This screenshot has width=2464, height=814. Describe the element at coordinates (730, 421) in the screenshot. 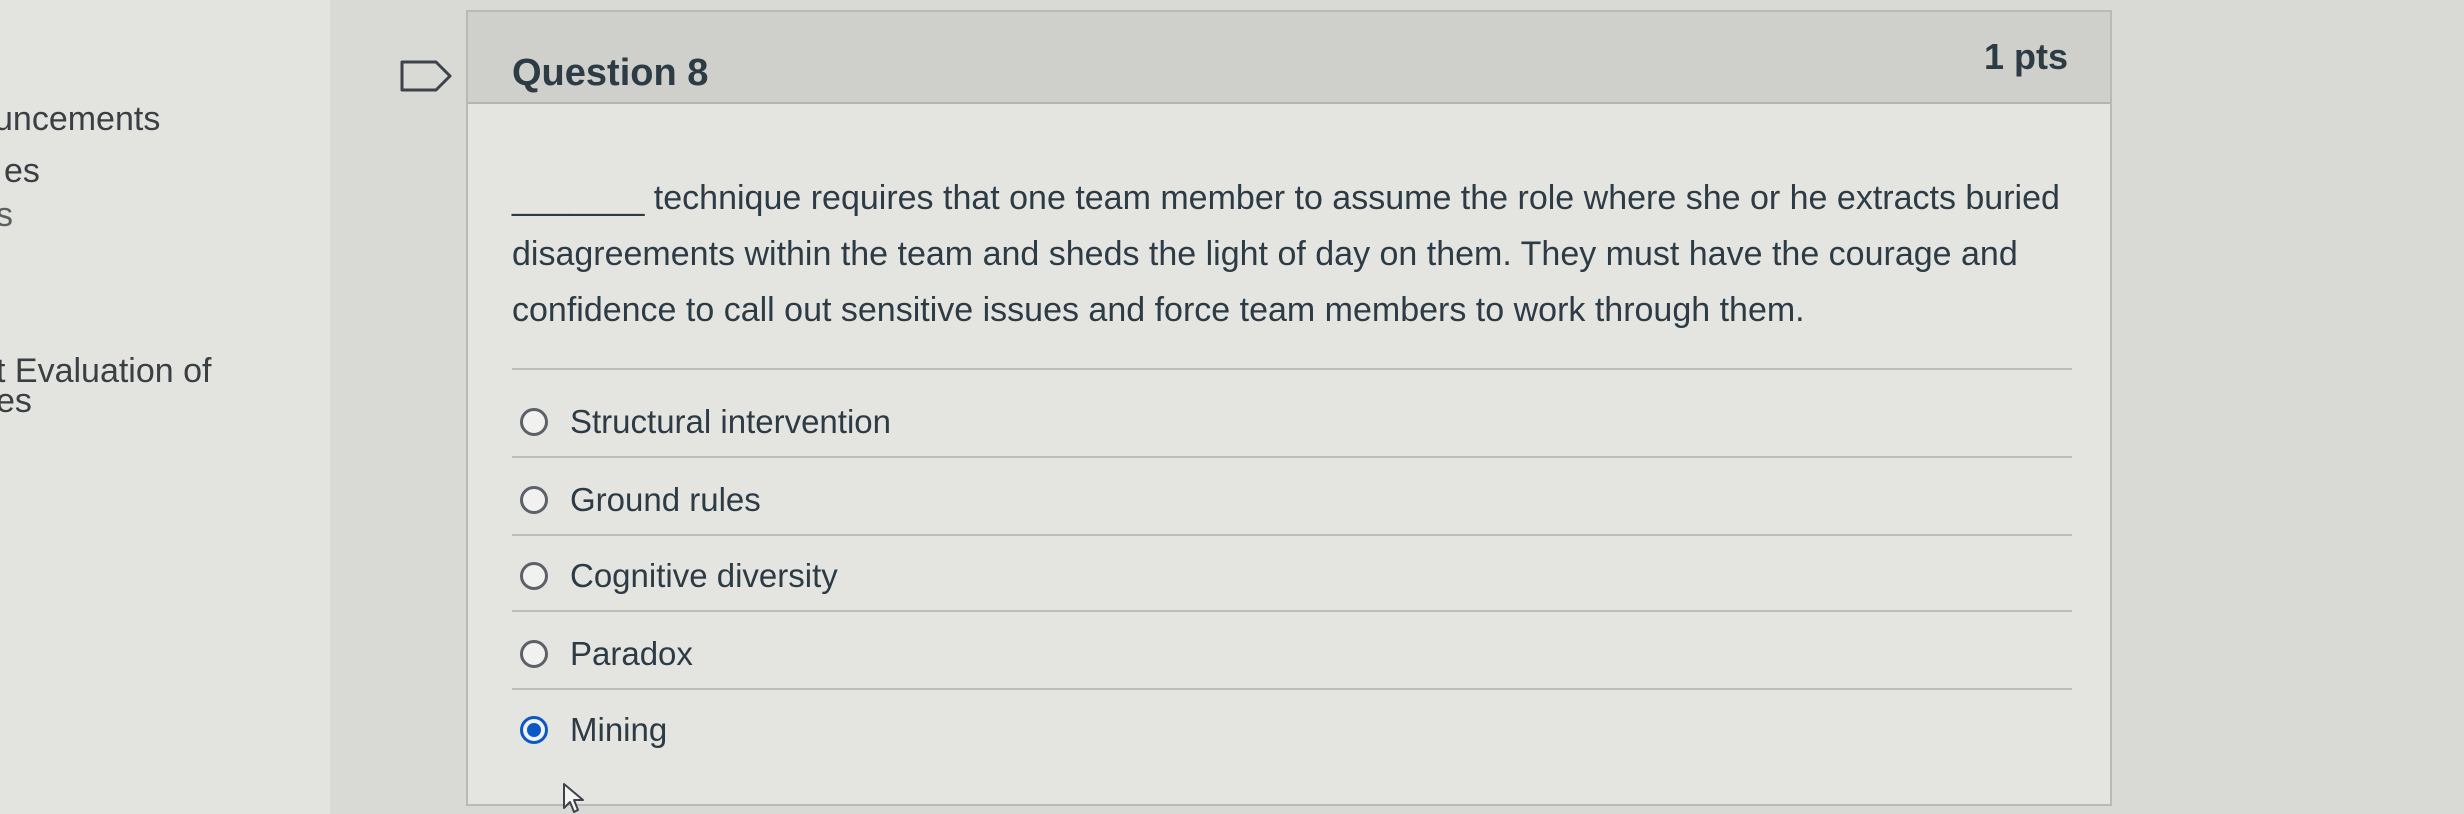

I see `answer-label: Structural intervention` at that location.